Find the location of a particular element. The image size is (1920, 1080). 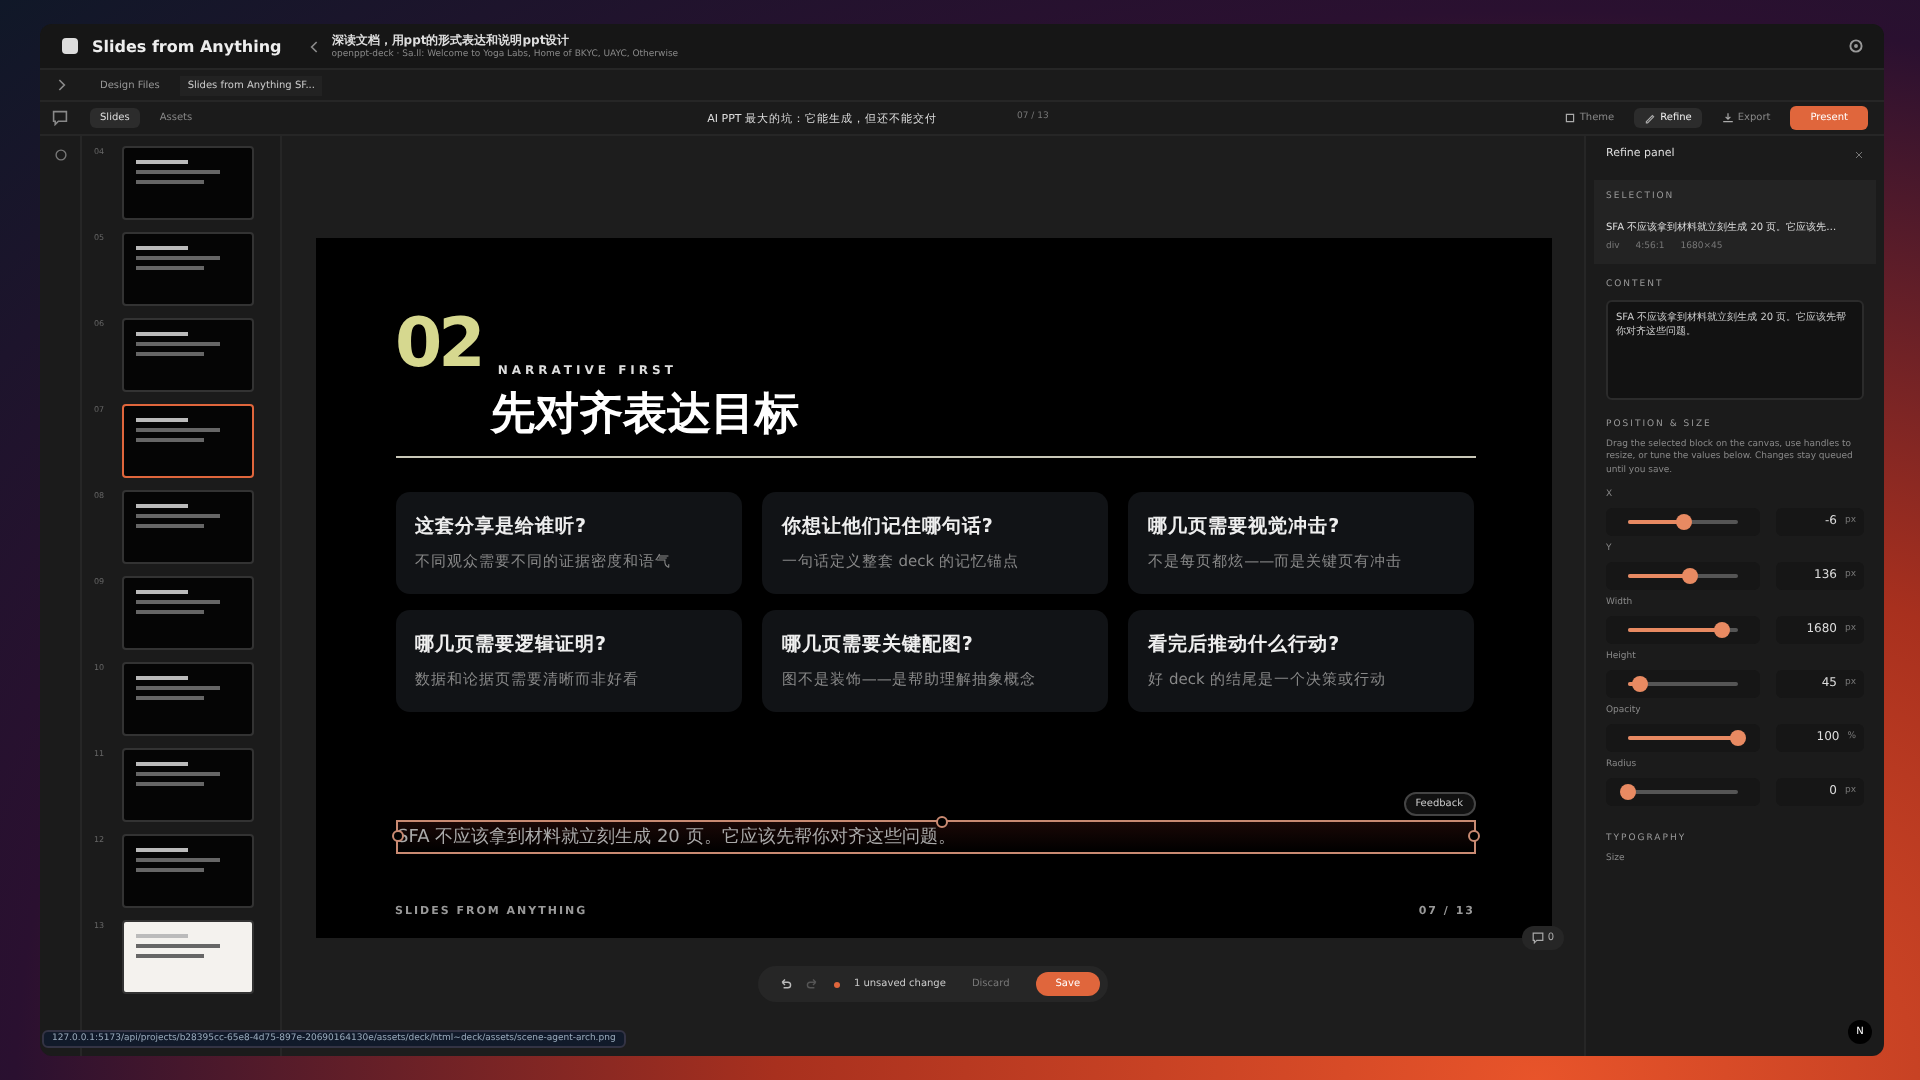

card-title: 这套分享是给谁听? is located at coordinates (502, 527).